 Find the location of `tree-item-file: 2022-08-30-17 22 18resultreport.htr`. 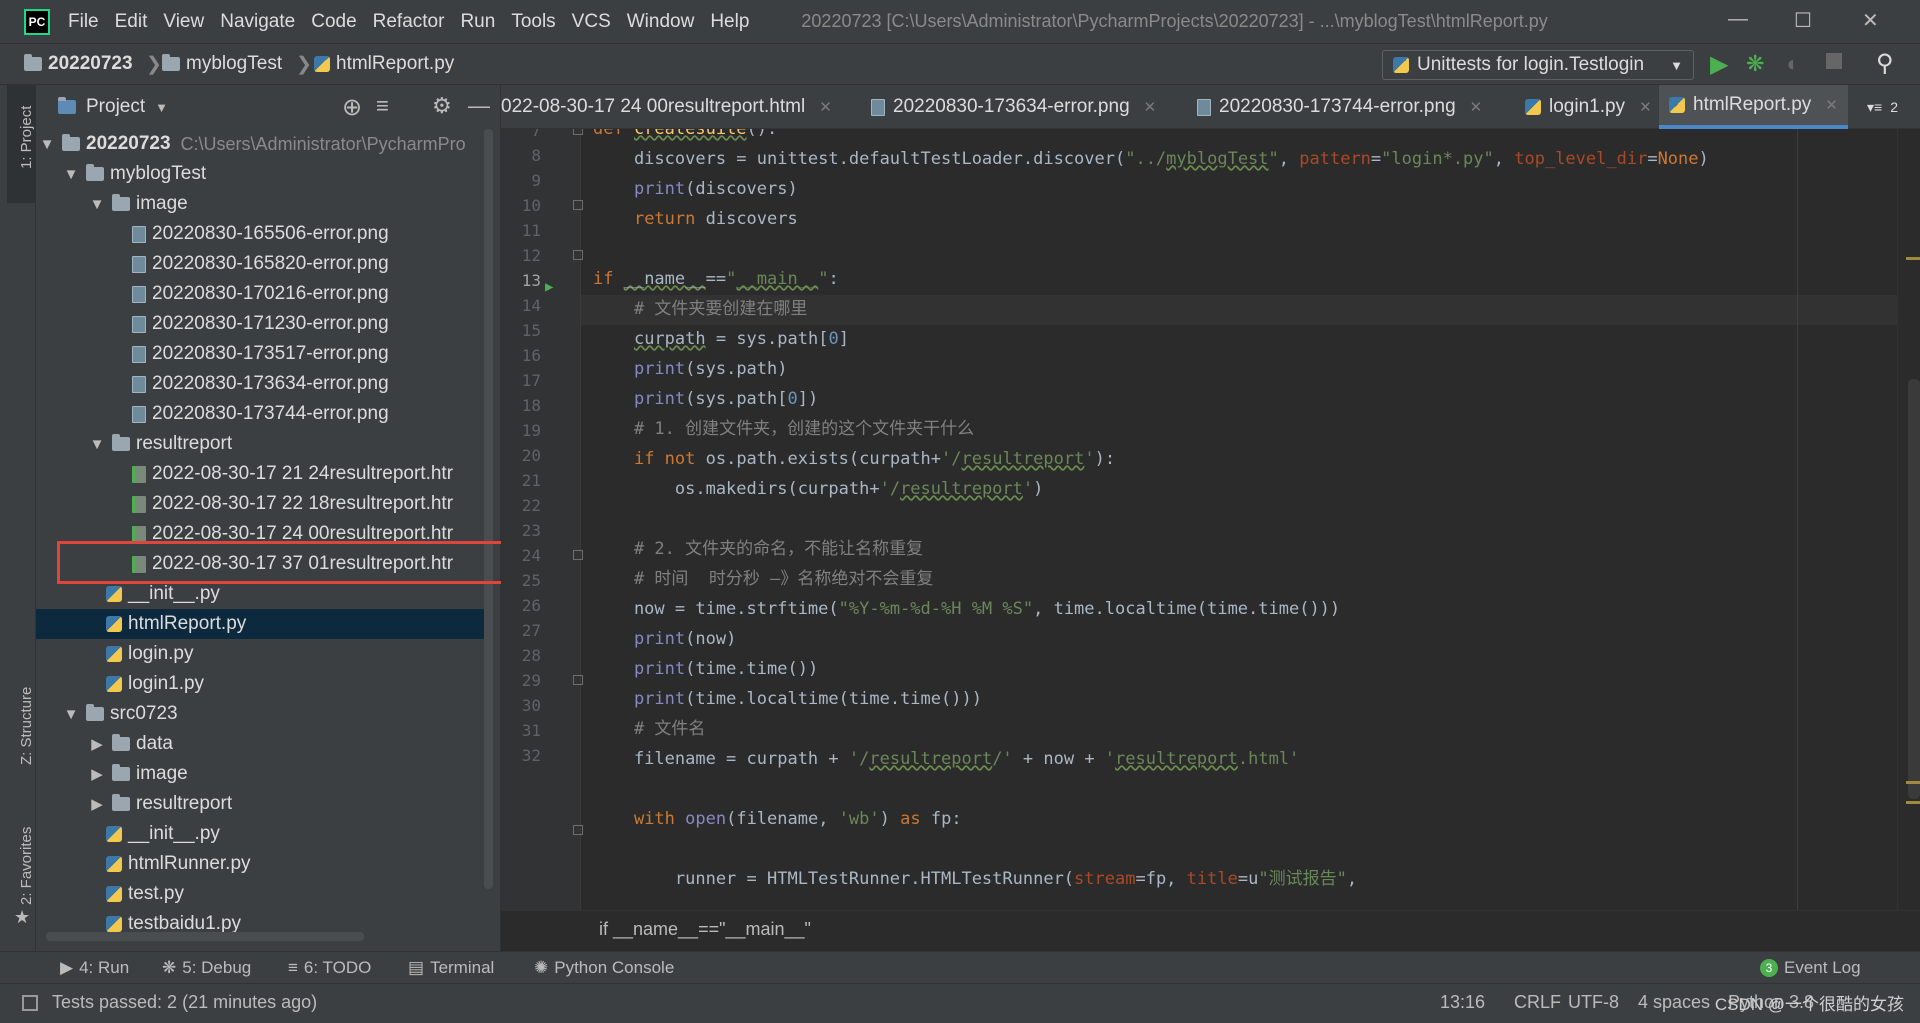

tree-item-file: 2022-08-30-17 22 18resultreport.htr is located at coordinates (264, 504).